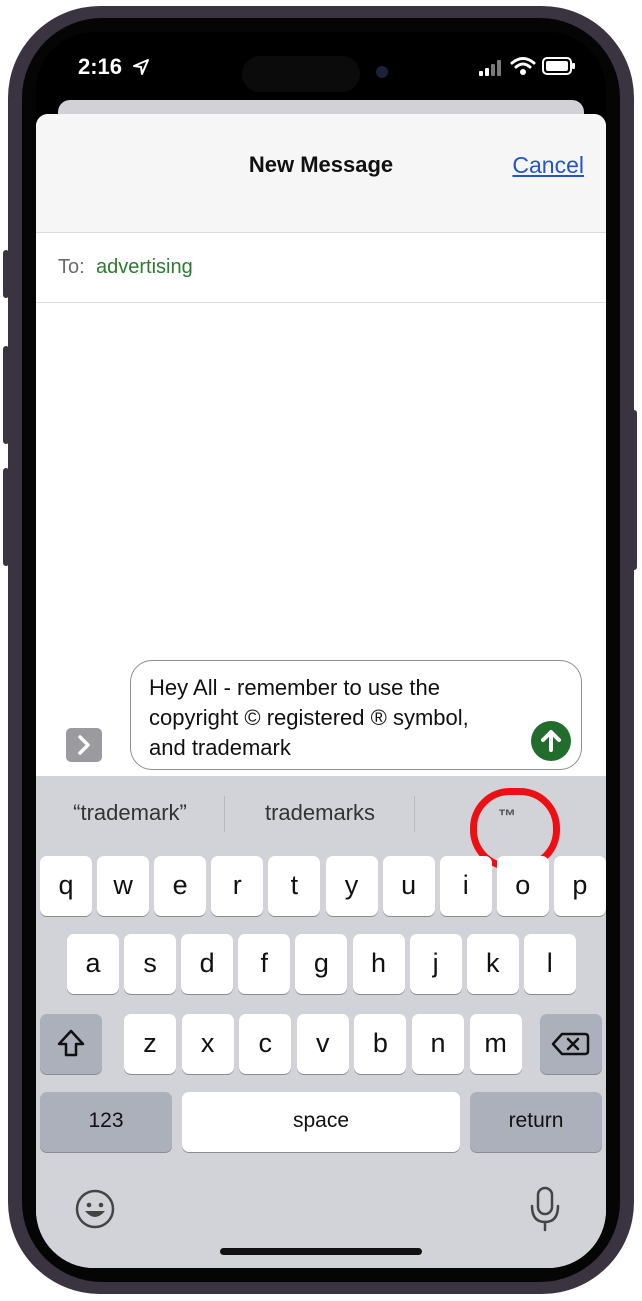  I want to click on key-m: m, so click(495, 1044).